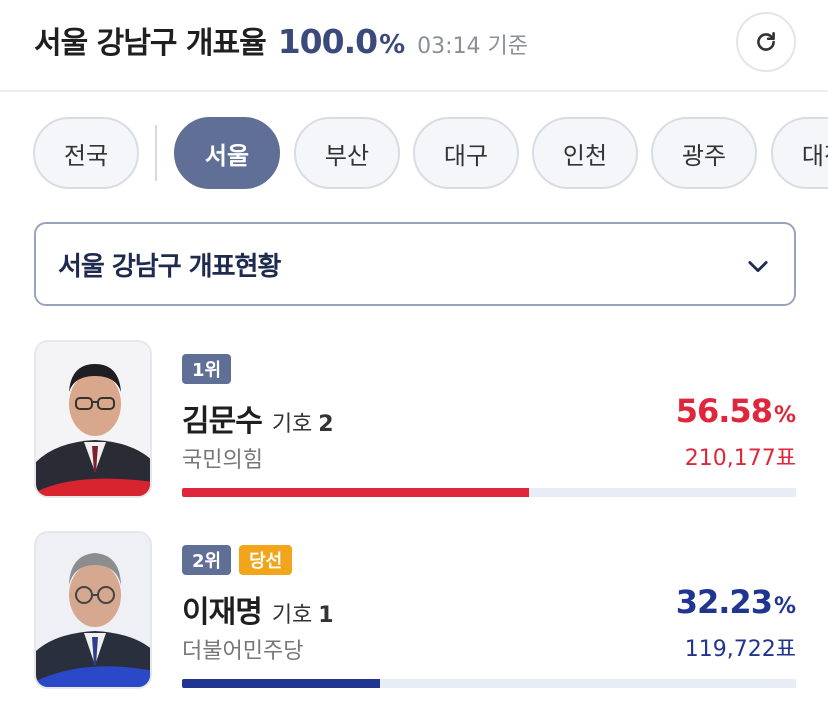 Image resolution: width=828 pixels, height=711 pixels. I want to click on tab-daejeon: 대전, so click(799, 153).